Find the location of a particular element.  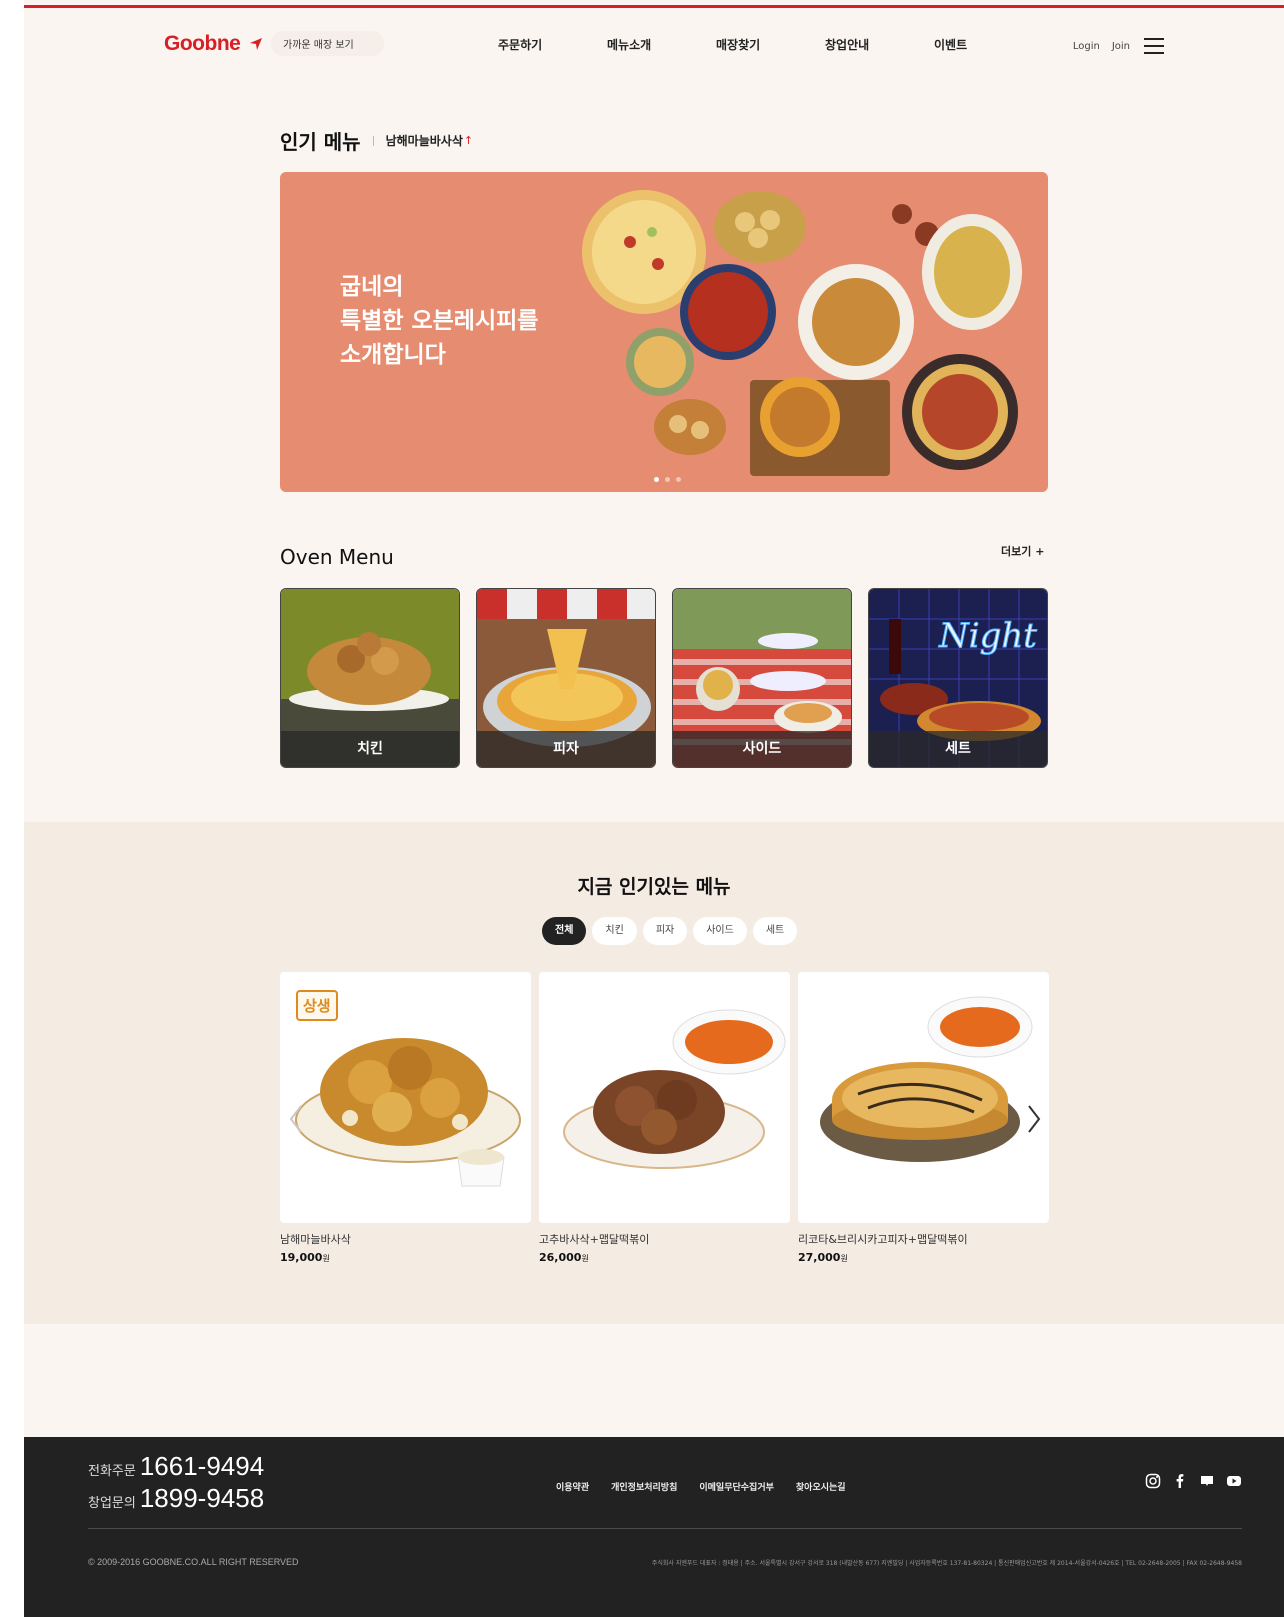

banner-pagination is located at coordinates (667, 479).